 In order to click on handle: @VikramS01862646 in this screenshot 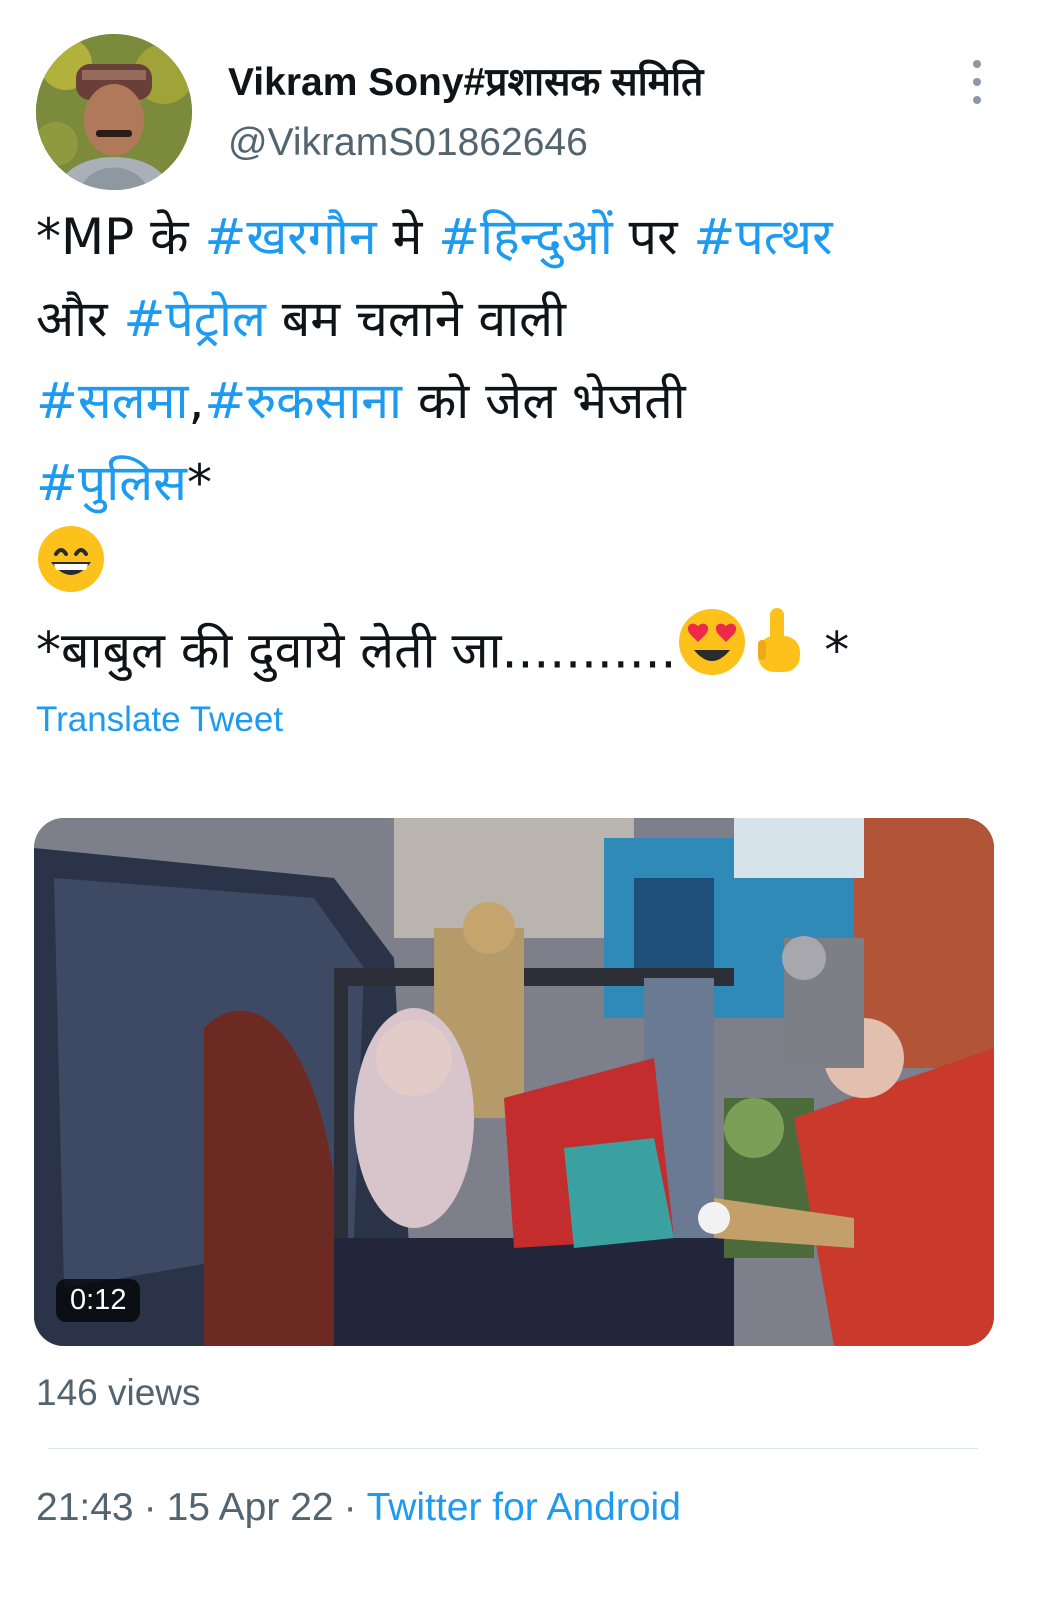, I will do `click(465, 143)`.